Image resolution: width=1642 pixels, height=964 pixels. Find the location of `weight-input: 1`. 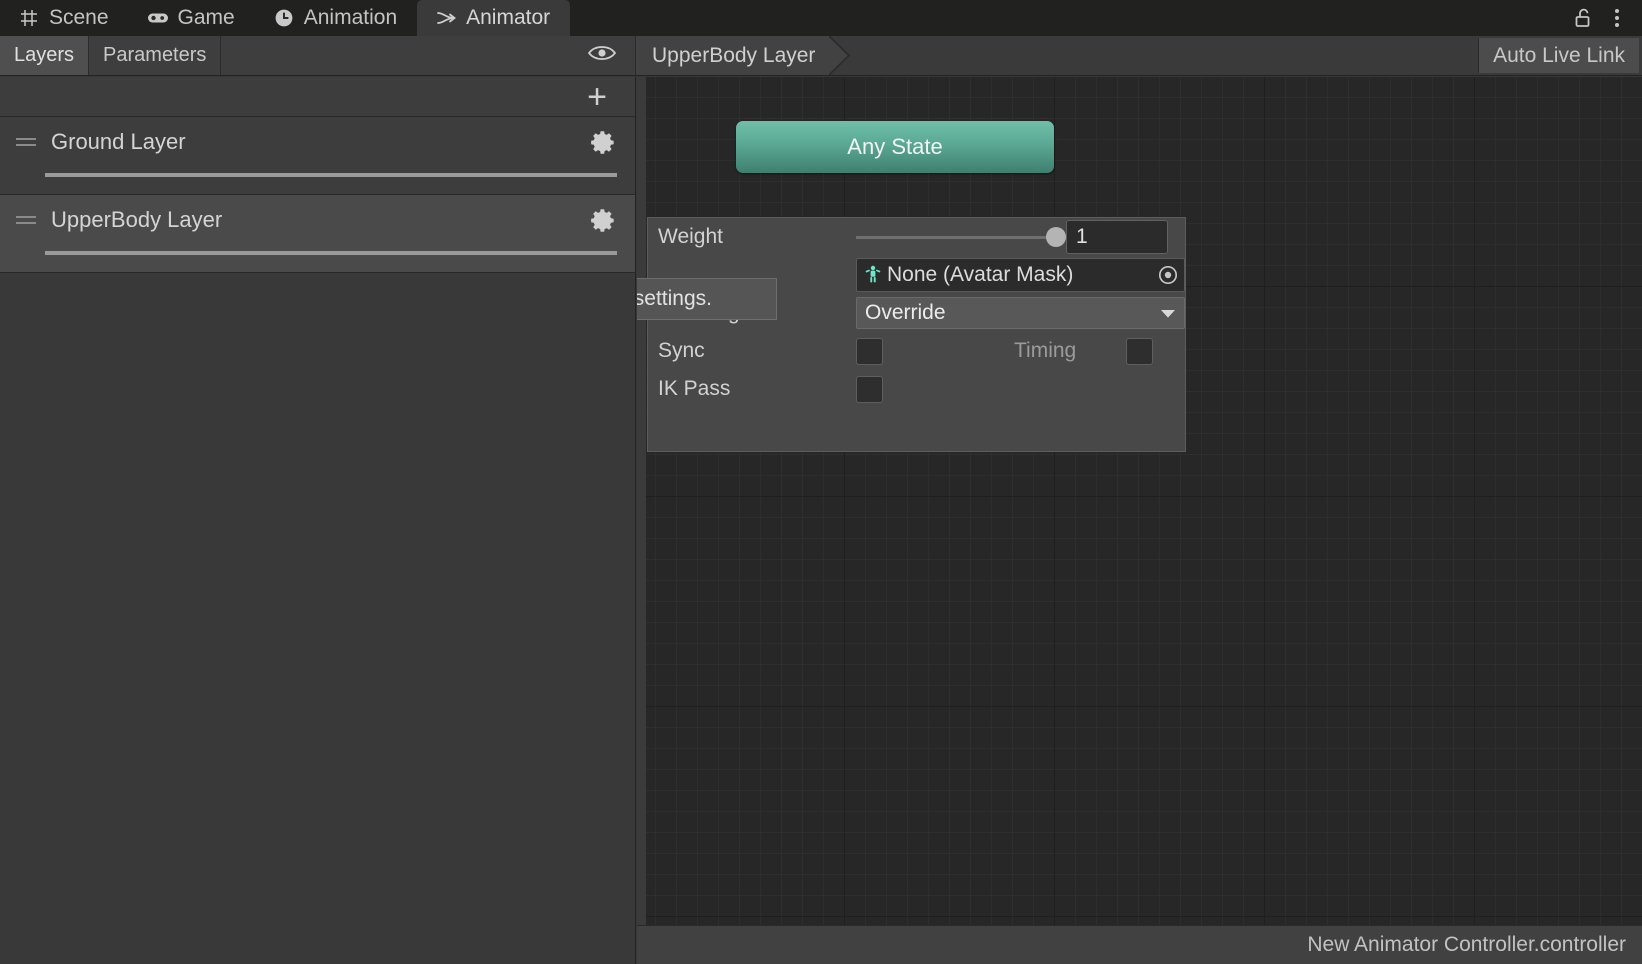

weight-input: 1 is located at coordinates (1117, 237).